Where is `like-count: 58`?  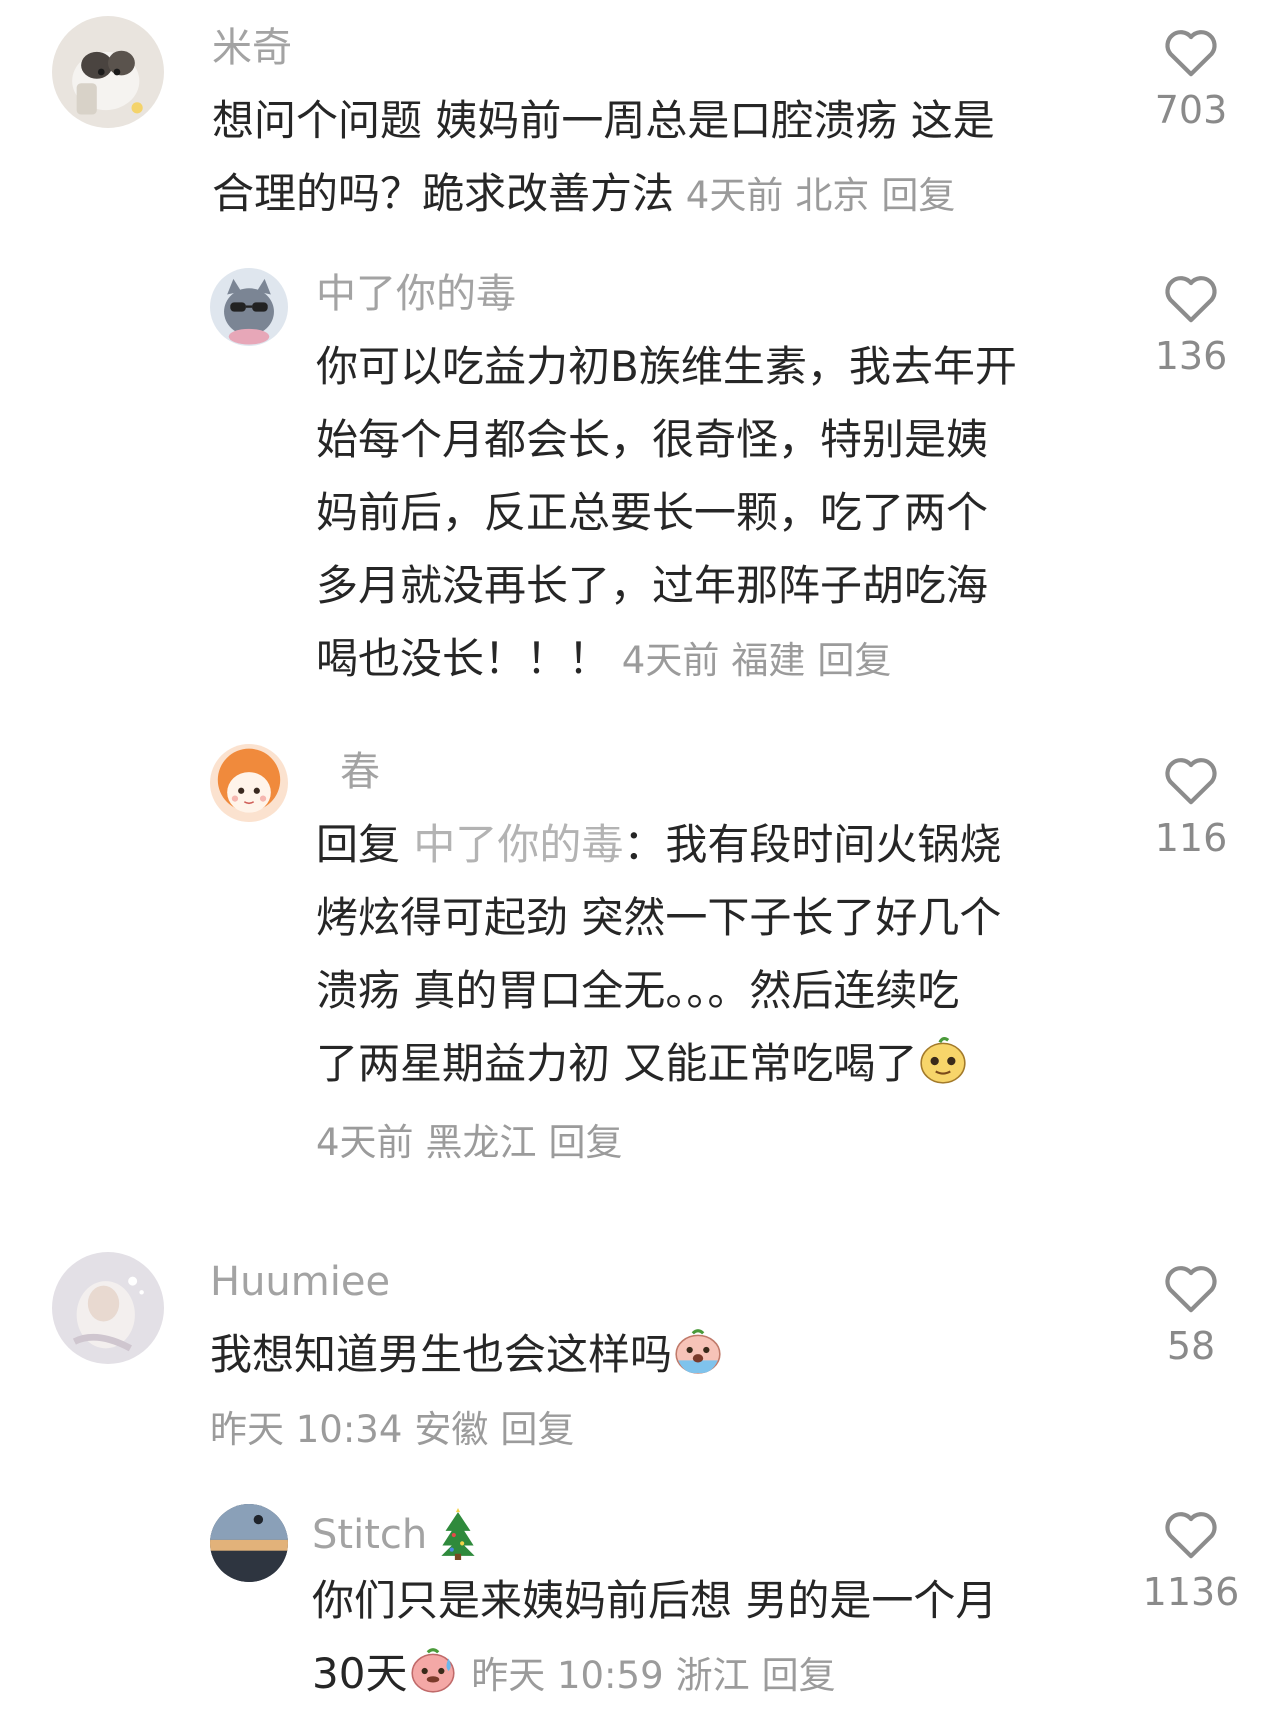
like-count: 58 is located at coordinates (1191, 1346).